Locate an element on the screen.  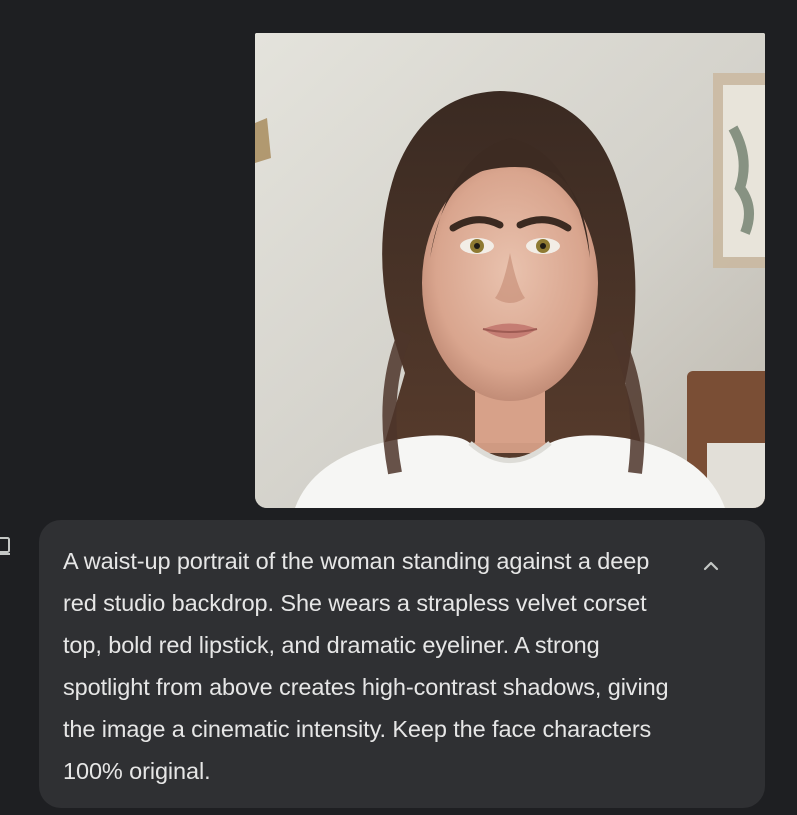
copy-icon is located at coordinates (7, 546).